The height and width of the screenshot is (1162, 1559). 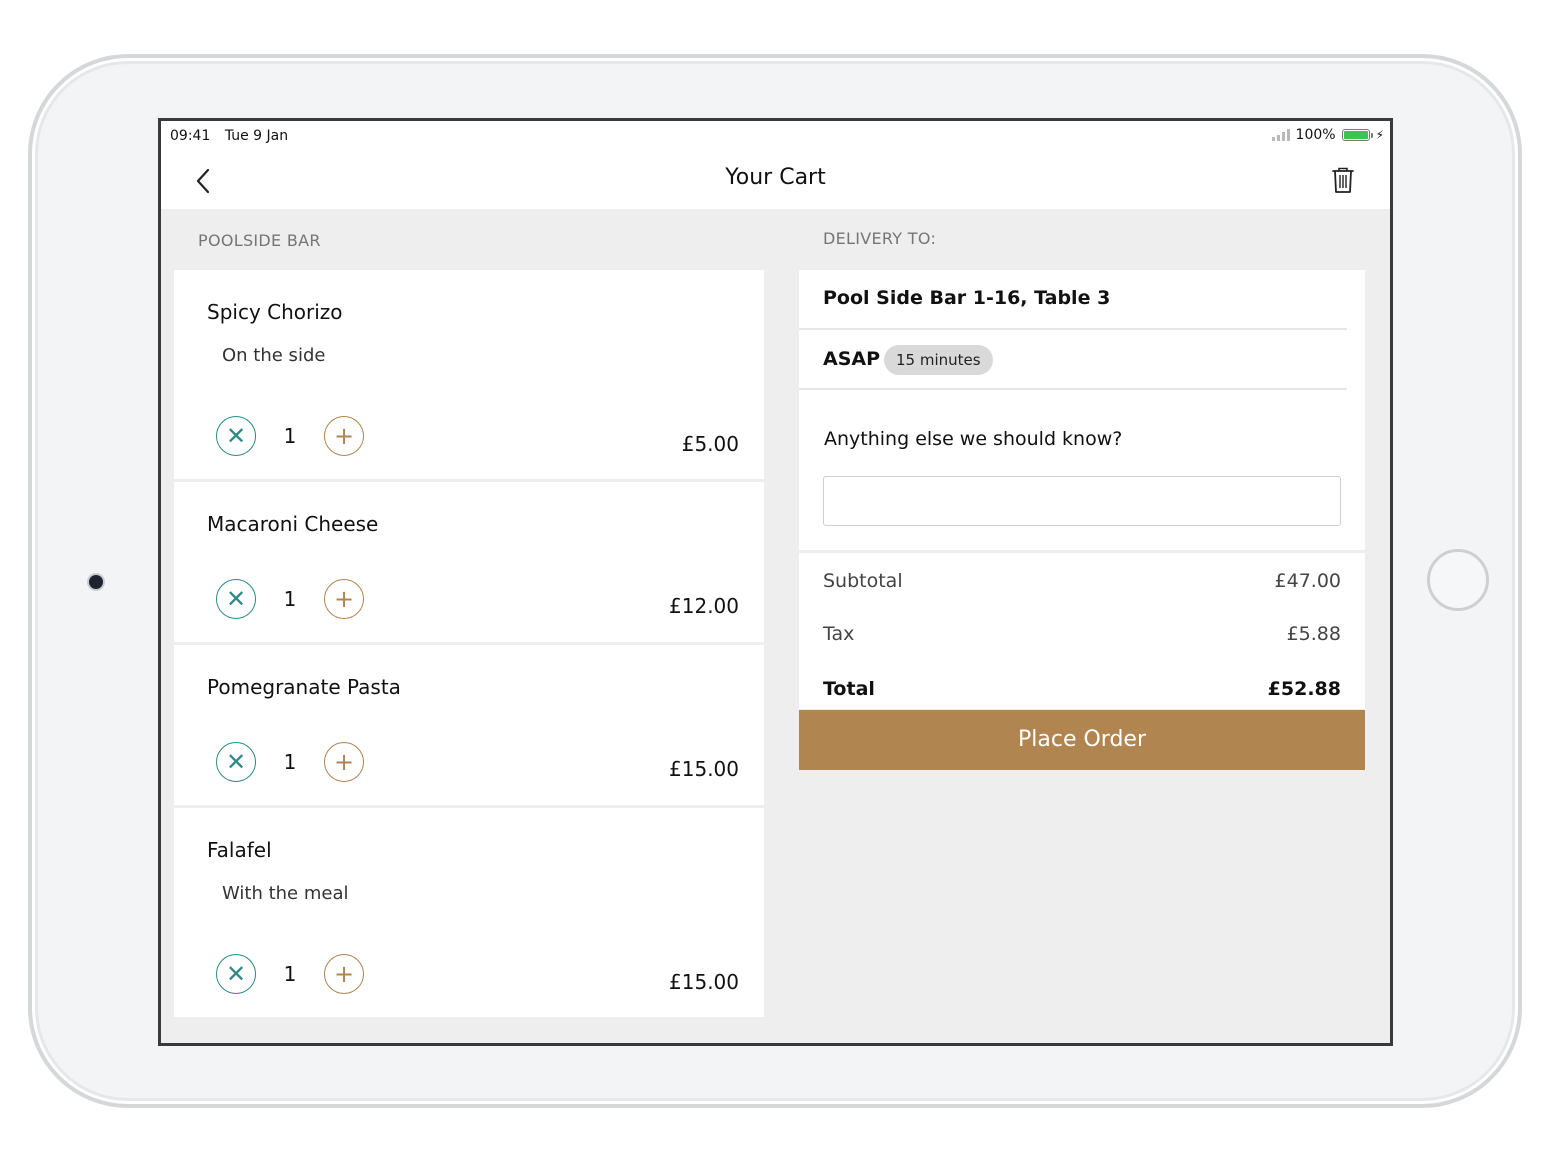 What do you see at coordinates (710, 444) in the screenshot?
I see `item-price: £5.00` at bounding box center [710, 444].